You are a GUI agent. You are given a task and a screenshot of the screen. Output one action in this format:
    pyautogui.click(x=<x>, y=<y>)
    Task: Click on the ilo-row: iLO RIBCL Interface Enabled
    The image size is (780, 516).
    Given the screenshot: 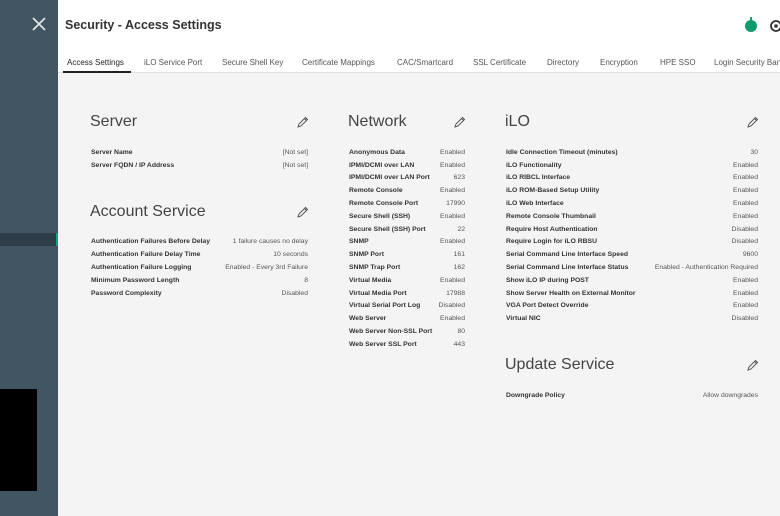 What is the action you would take?
    pyautogui.click(x=632, y=179)
    